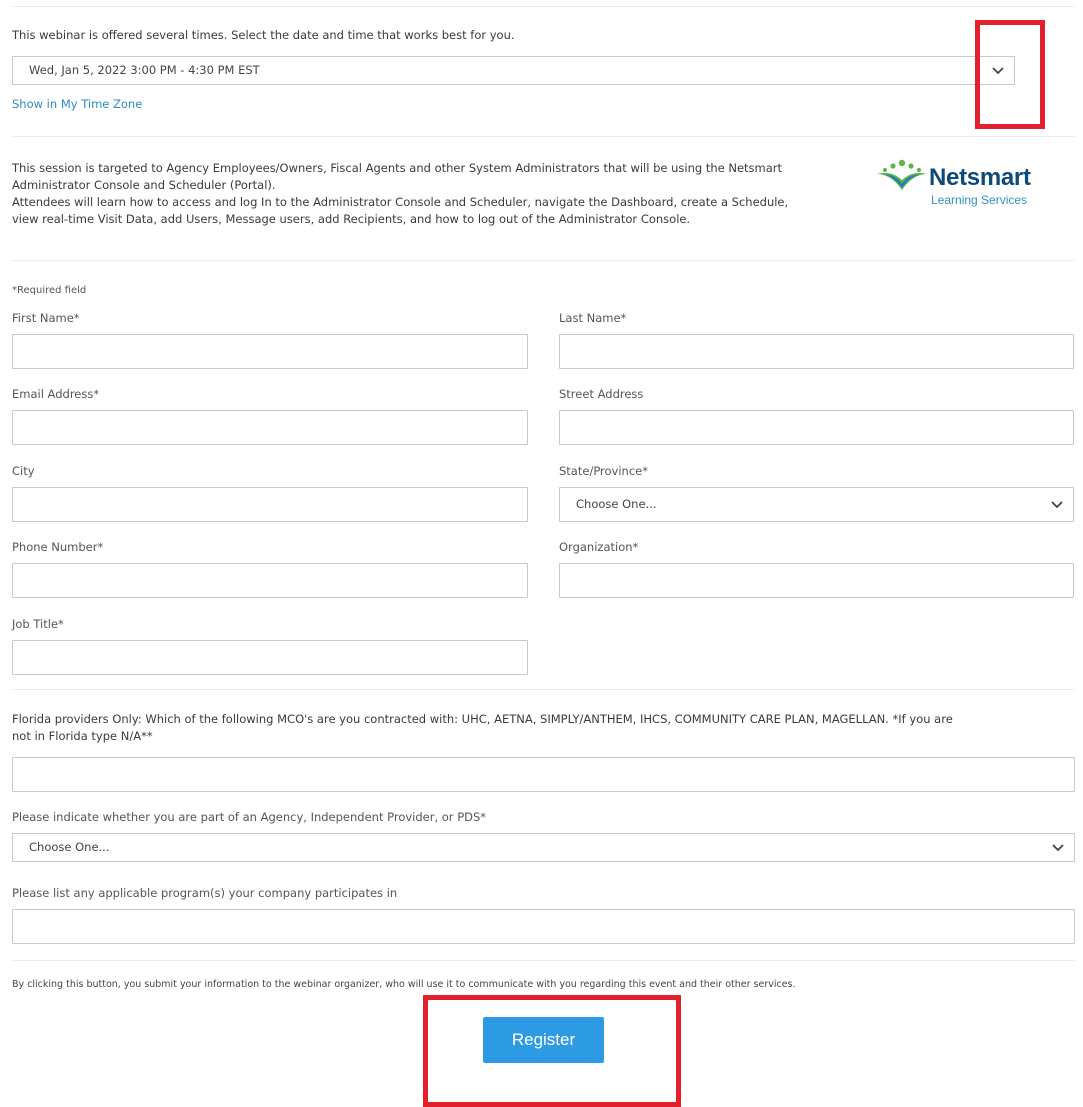  Describe the element at coordinates (599, 547) in the screenshot. I see `organization-label: Organization*` at that location.